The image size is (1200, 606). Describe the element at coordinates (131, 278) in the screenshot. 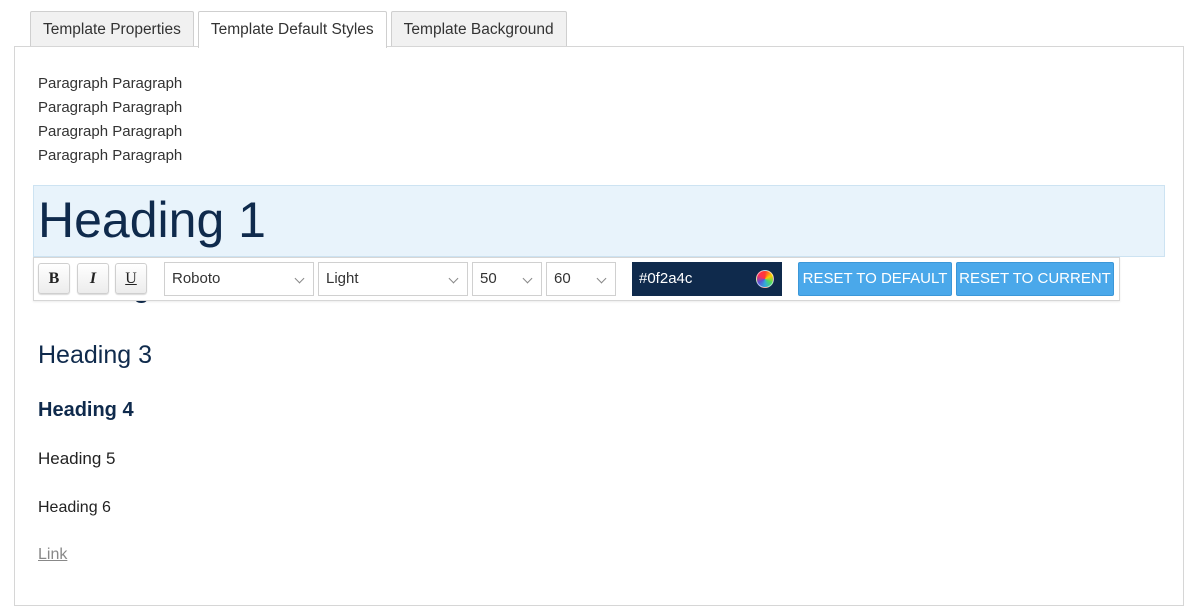

I see `underline-button: U` at that location.